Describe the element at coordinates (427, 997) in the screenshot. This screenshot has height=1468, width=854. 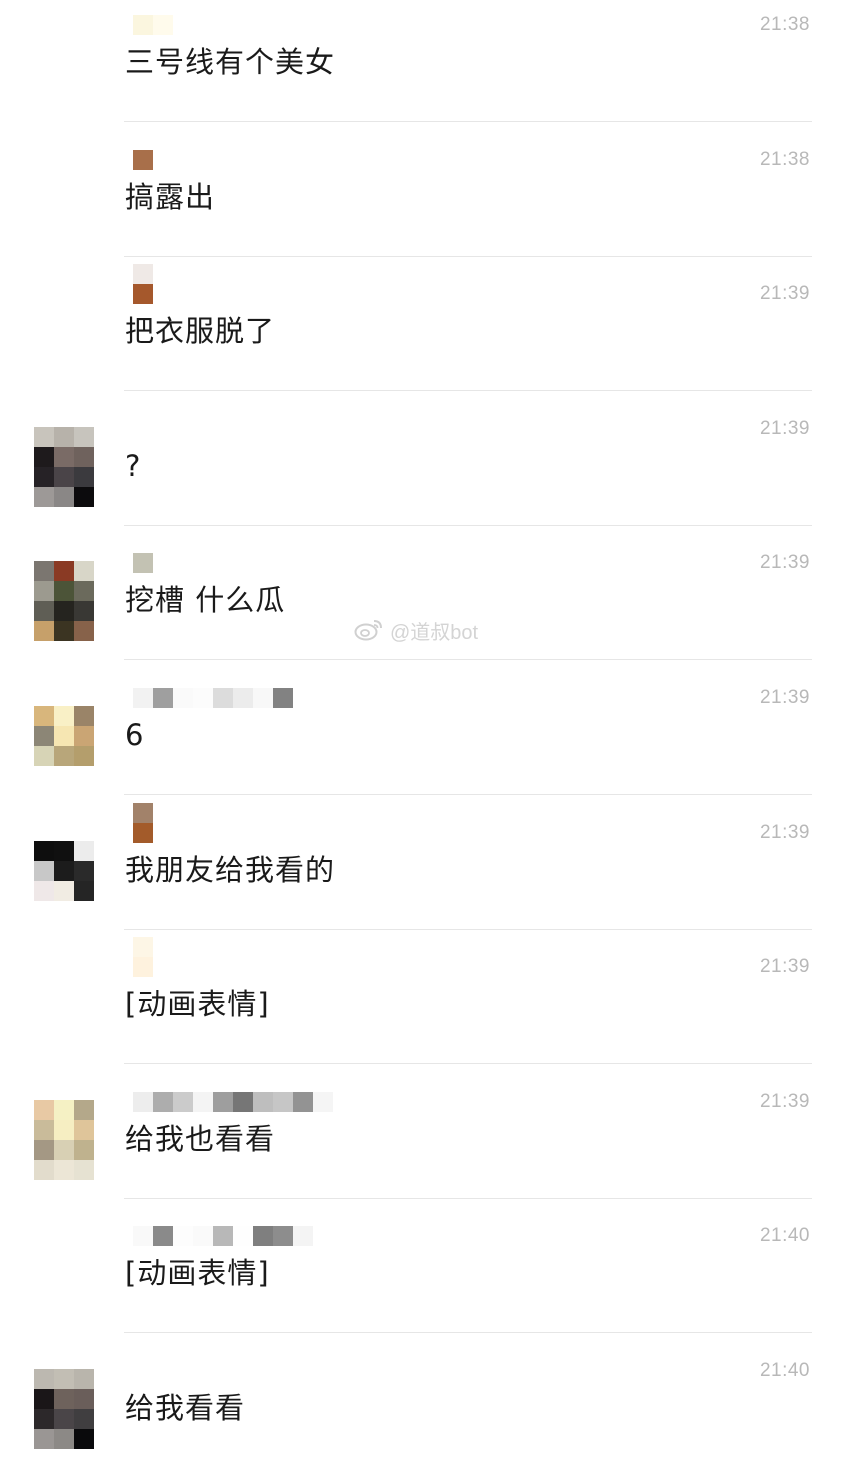
I see `chat-message-row: [动画表情] 21:39` at that location.